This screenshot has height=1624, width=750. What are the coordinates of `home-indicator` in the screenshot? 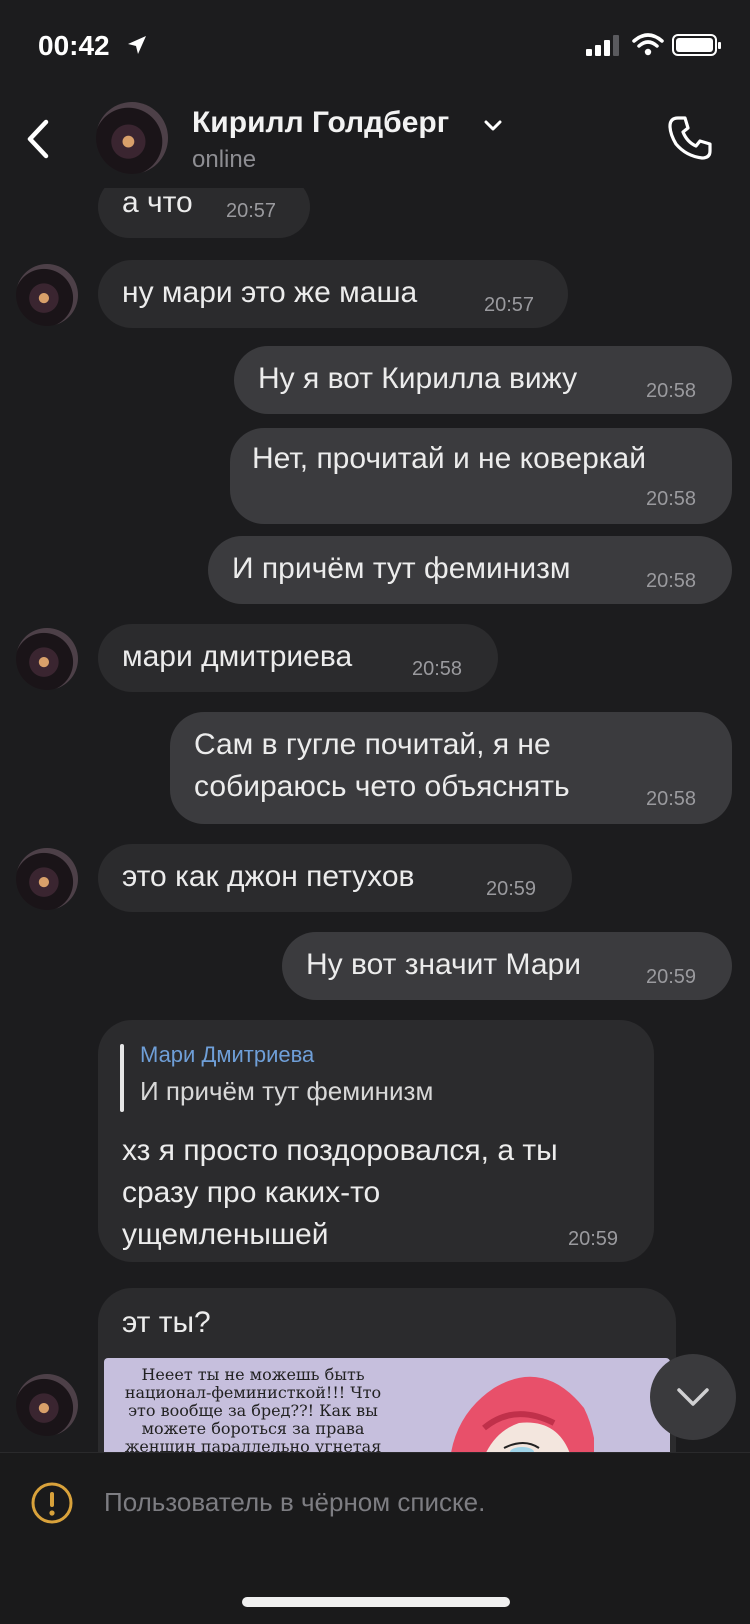 It's located at (376, 1602).